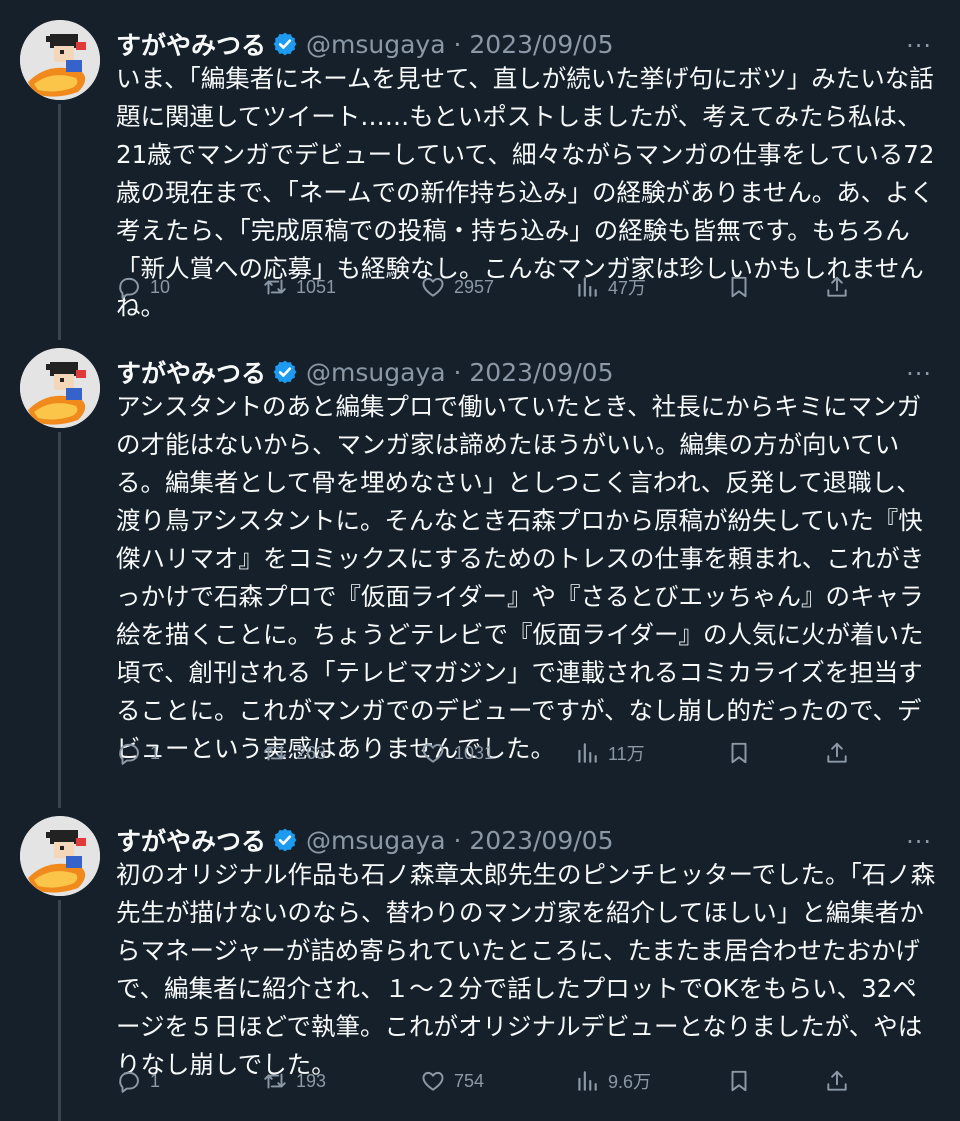 The image size is (960, 1121). I want to click on reply-button: 10, so click(143, 287).